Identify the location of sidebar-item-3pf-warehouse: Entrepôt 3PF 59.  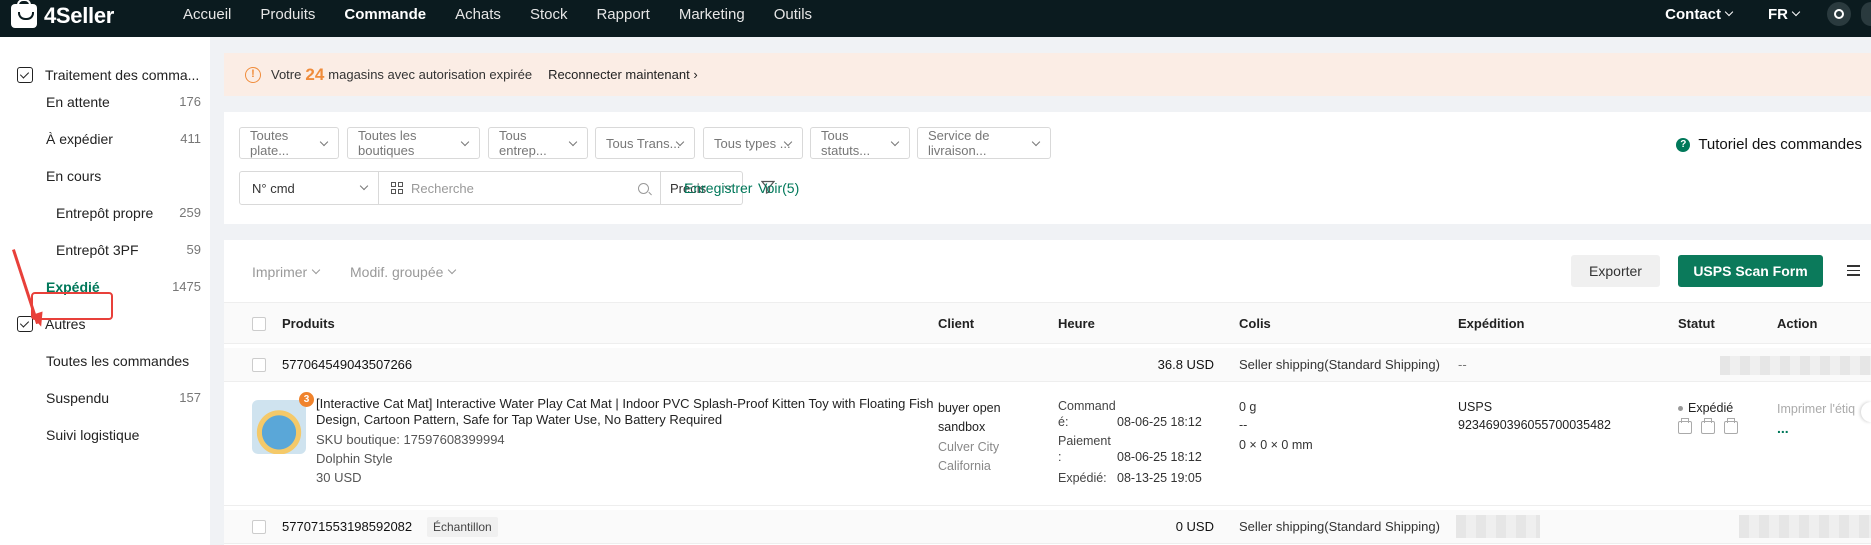
(128, 250).